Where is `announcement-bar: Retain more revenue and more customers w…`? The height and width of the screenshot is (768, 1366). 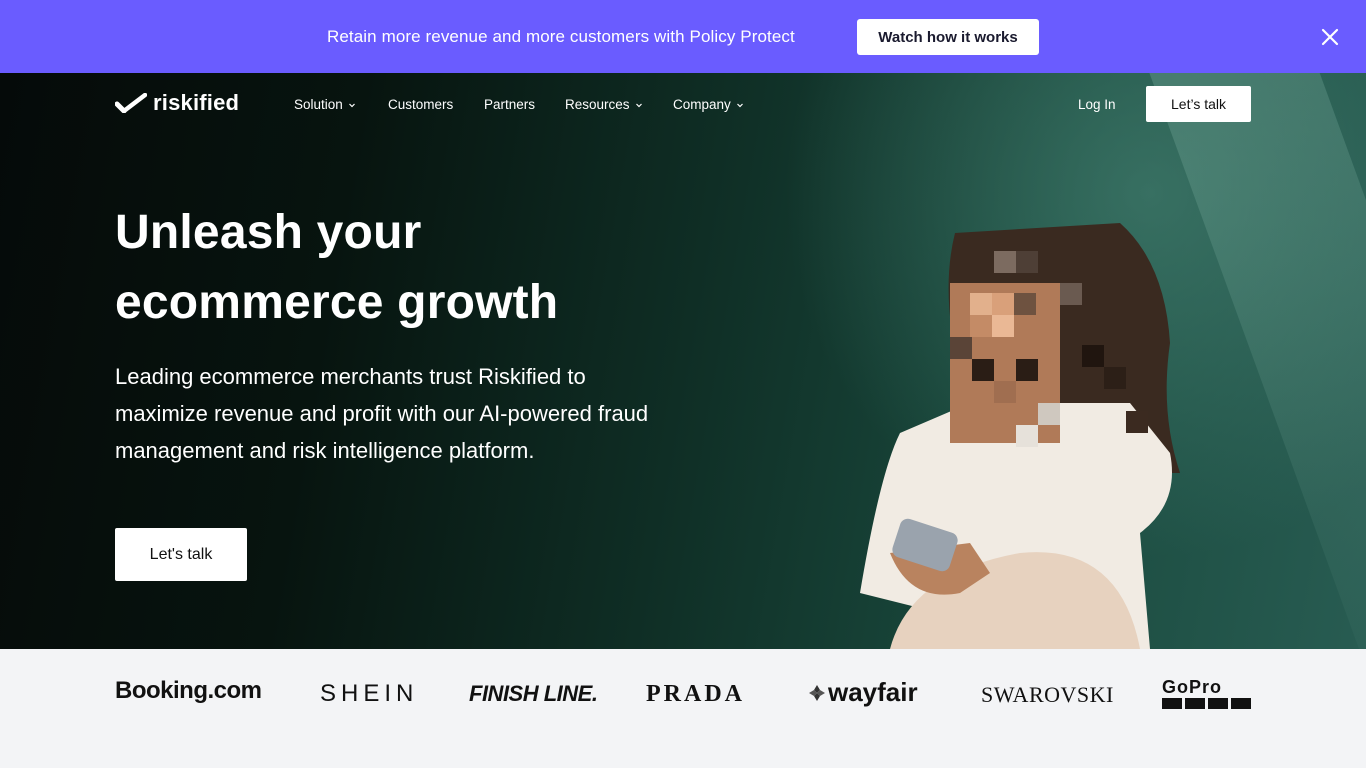 announcement-bar: Retain more revenue and more customers w… is located at coordinates (683, 36).